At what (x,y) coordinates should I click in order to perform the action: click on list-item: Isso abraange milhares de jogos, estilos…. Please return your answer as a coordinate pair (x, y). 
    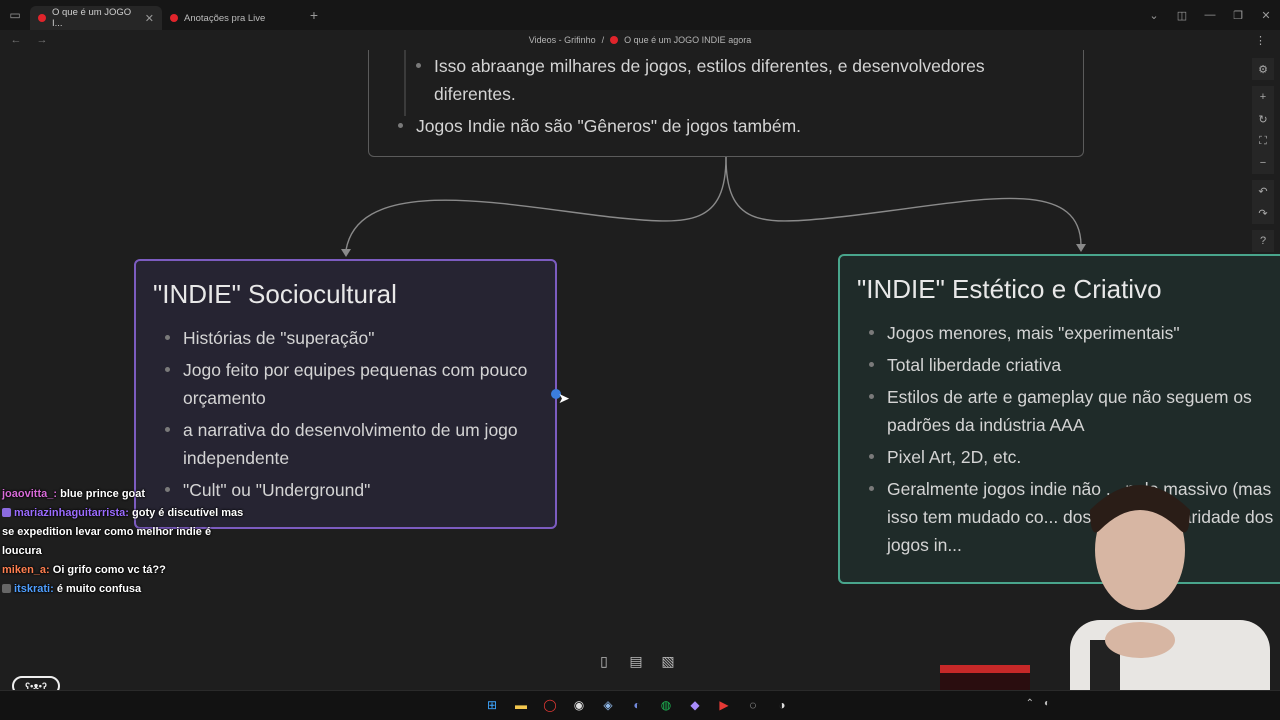
    Looking at the image, I should click on (743, 66).